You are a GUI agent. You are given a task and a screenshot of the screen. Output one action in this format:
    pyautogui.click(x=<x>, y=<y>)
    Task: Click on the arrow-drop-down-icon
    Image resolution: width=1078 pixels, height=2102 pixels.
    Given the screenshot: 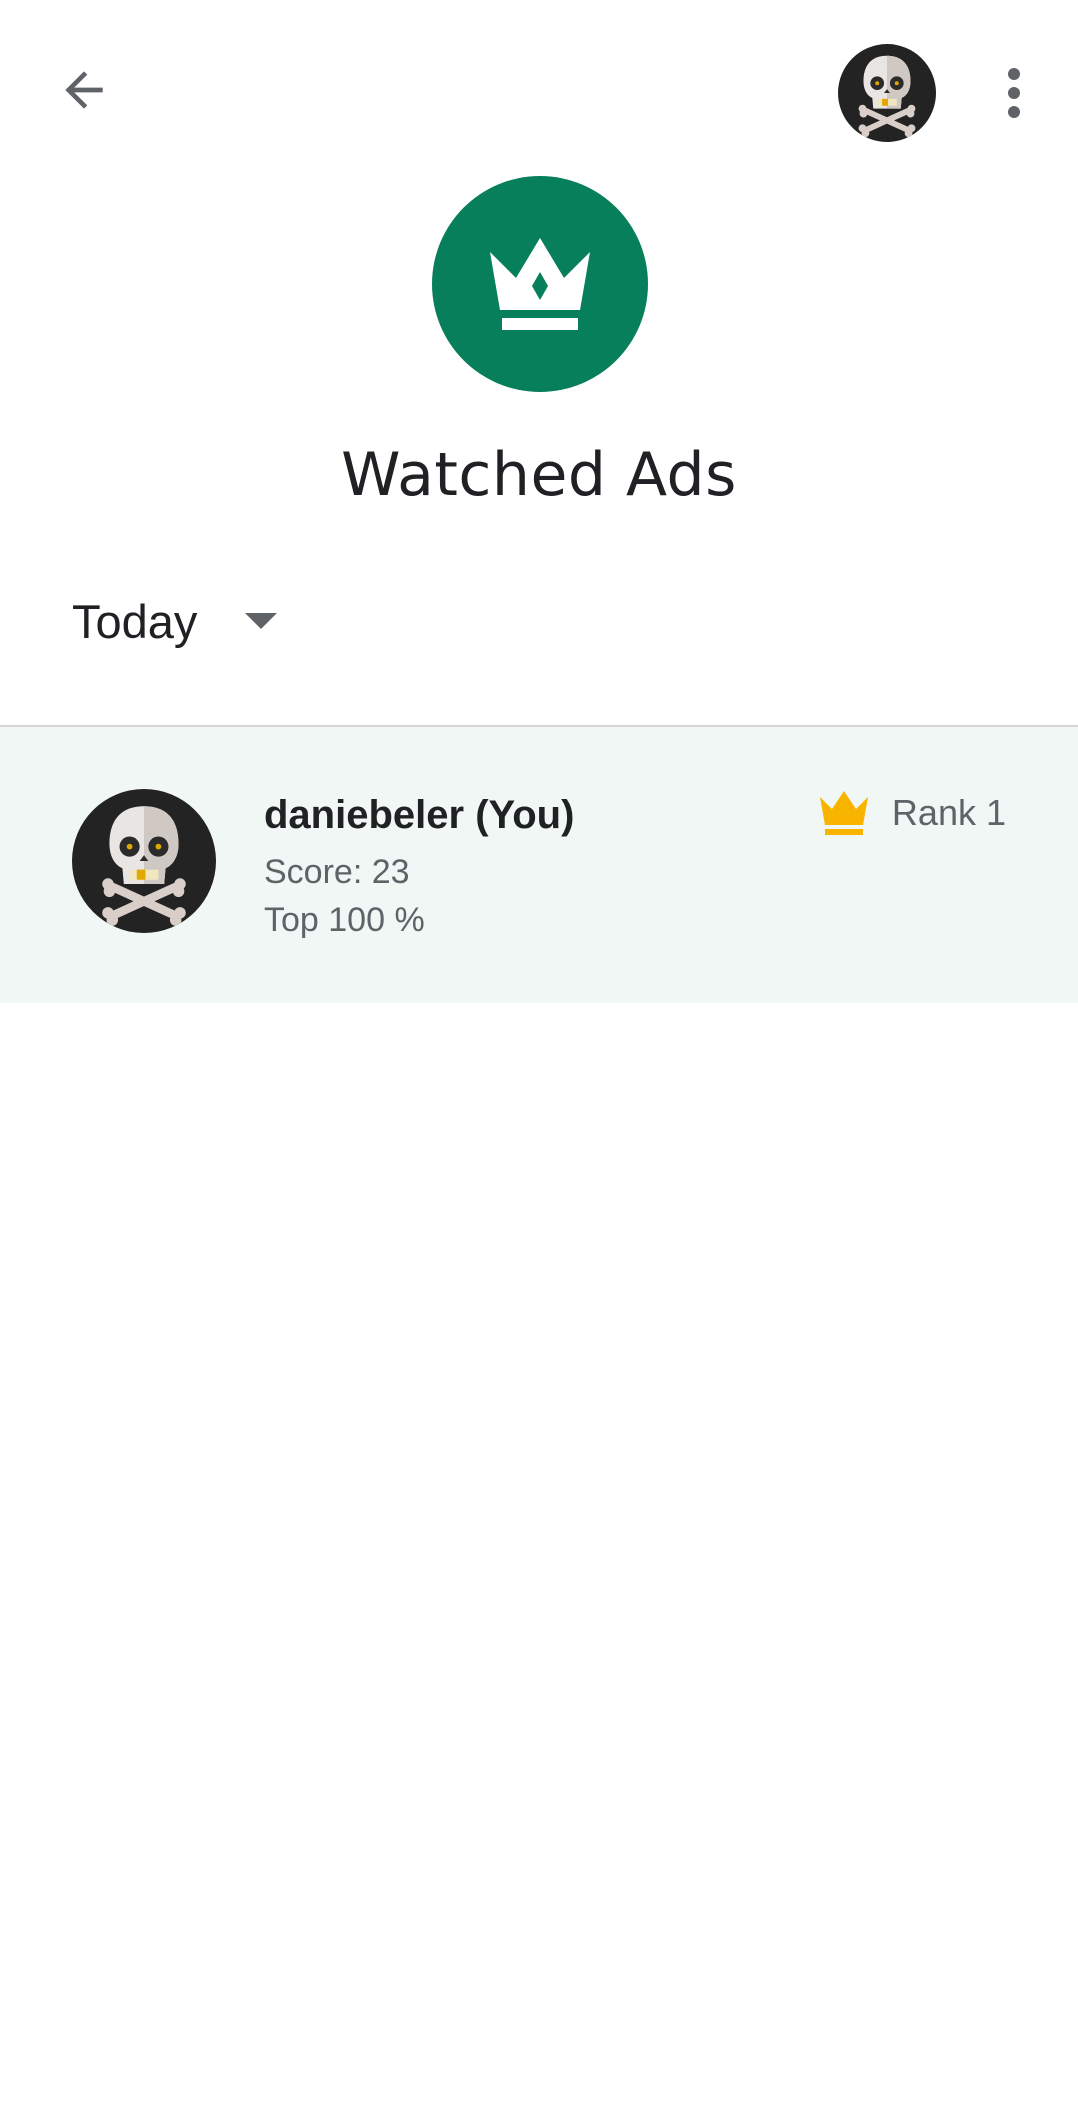 What is the action you would take?
    pyautogui.click(x=261, y=621)
    